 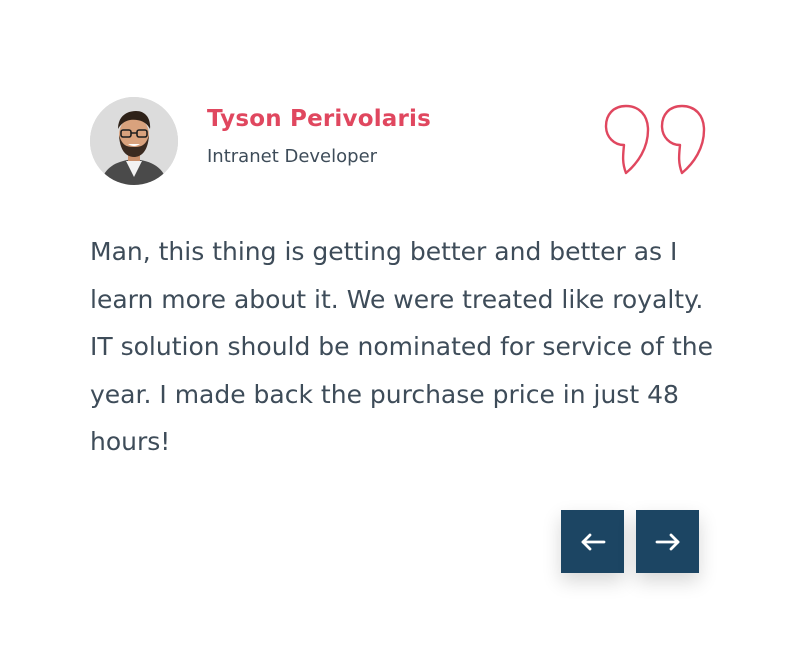 I want to click on person-photo-icon, so click(x=134, y=141).